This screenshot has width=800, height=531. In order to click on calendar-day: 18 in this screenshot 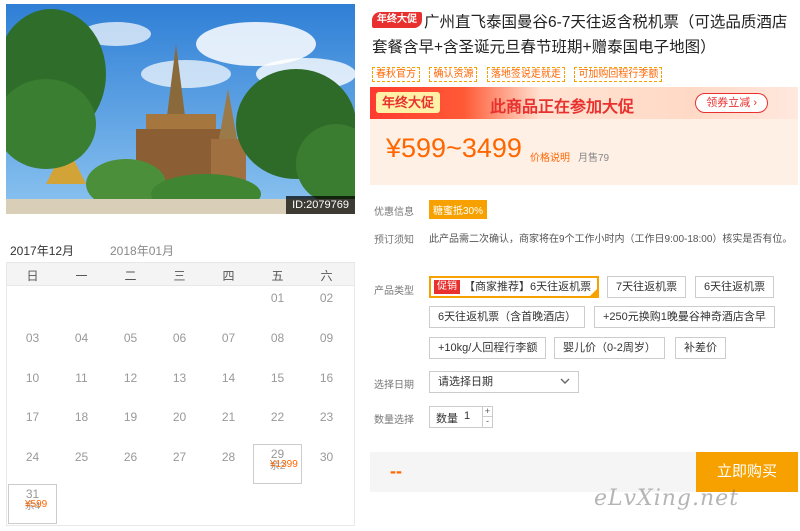, I will do `click(81, 424)`.